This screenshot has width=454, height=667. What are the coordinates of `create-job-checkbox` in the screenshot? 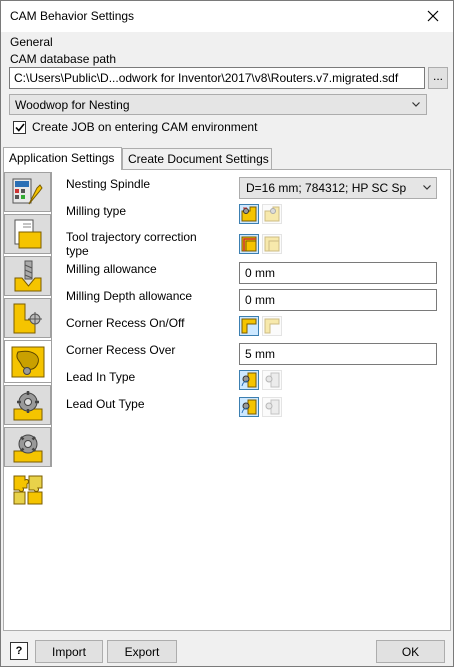 It's located at (19, 127).